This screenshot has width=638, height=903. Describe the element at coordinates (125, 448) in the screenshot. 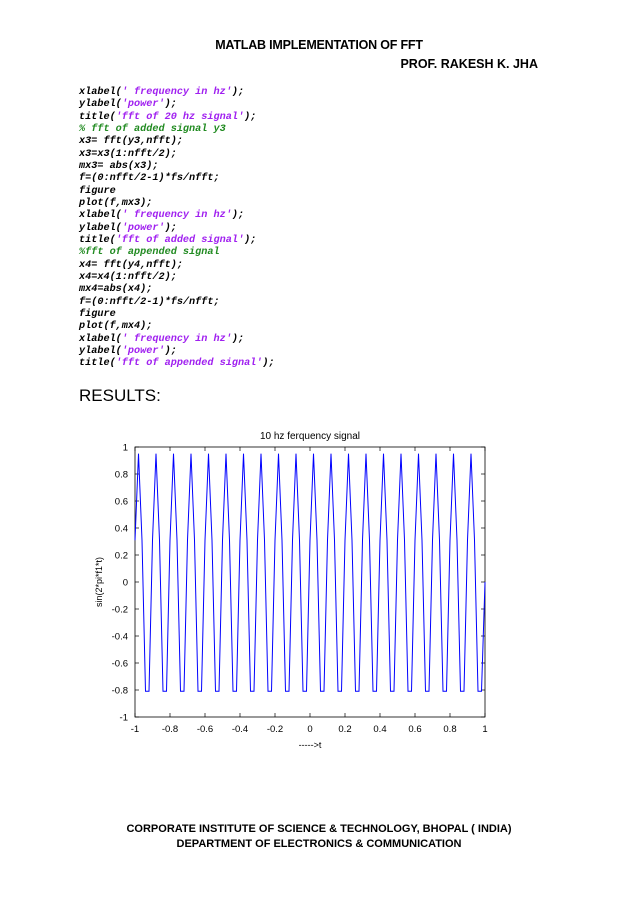

I see `y-tick-label: 1` at that location.